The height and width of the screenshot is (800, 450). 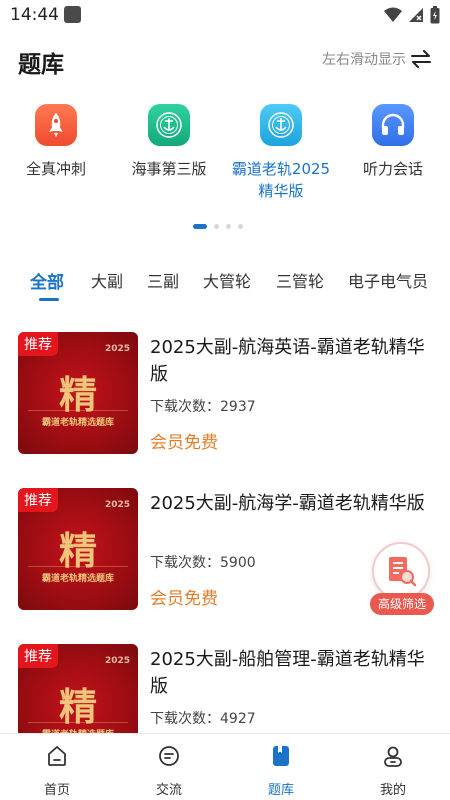 I want to click on tab-dafu: 大副, so click(x=107, y=280).